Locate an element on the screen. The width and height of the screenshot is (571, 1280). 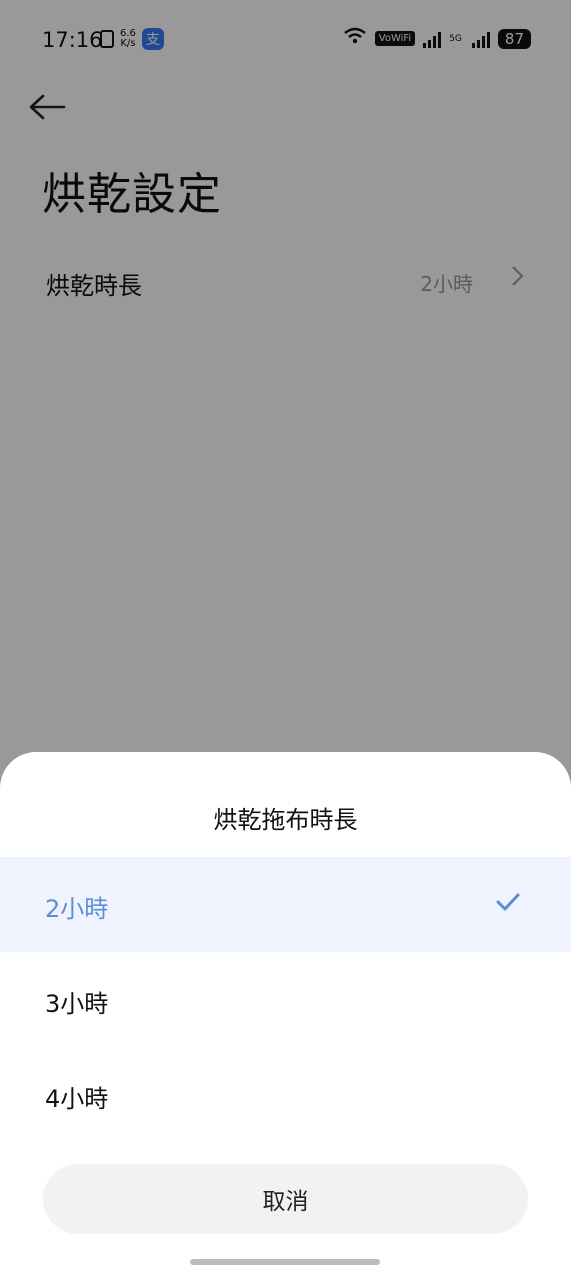
option-3-hours: 3小時 is located at coordinates (285, 999).